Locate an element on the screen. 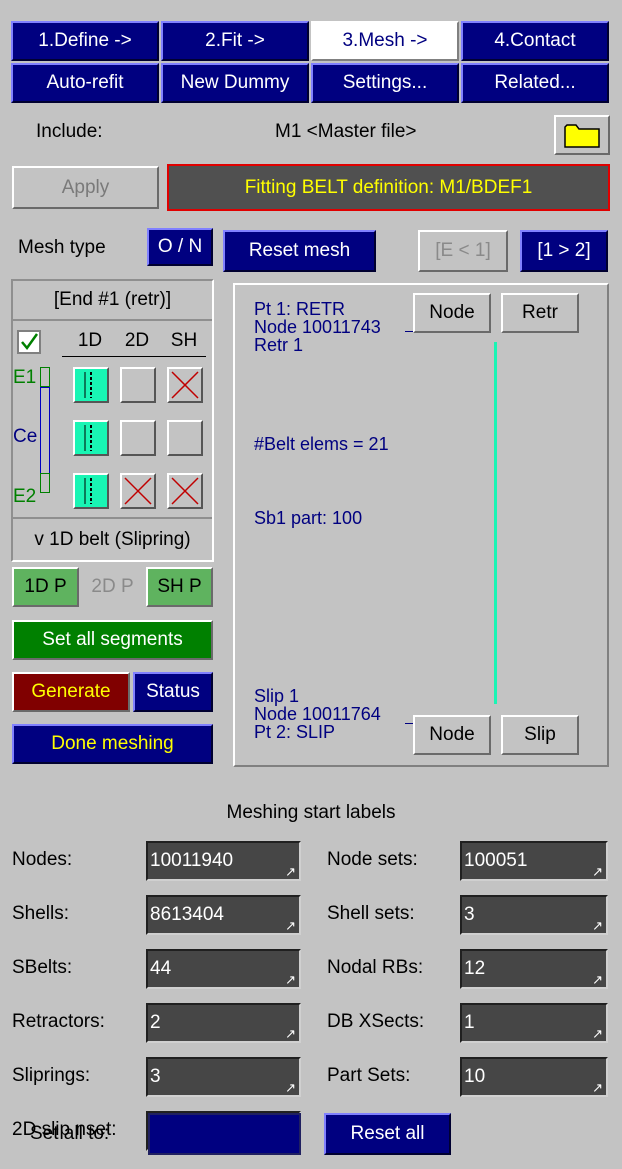 Image resolution: width=622 pixels, height=1169 pixels. node2-button: Node is located at coordinates (452, 735).